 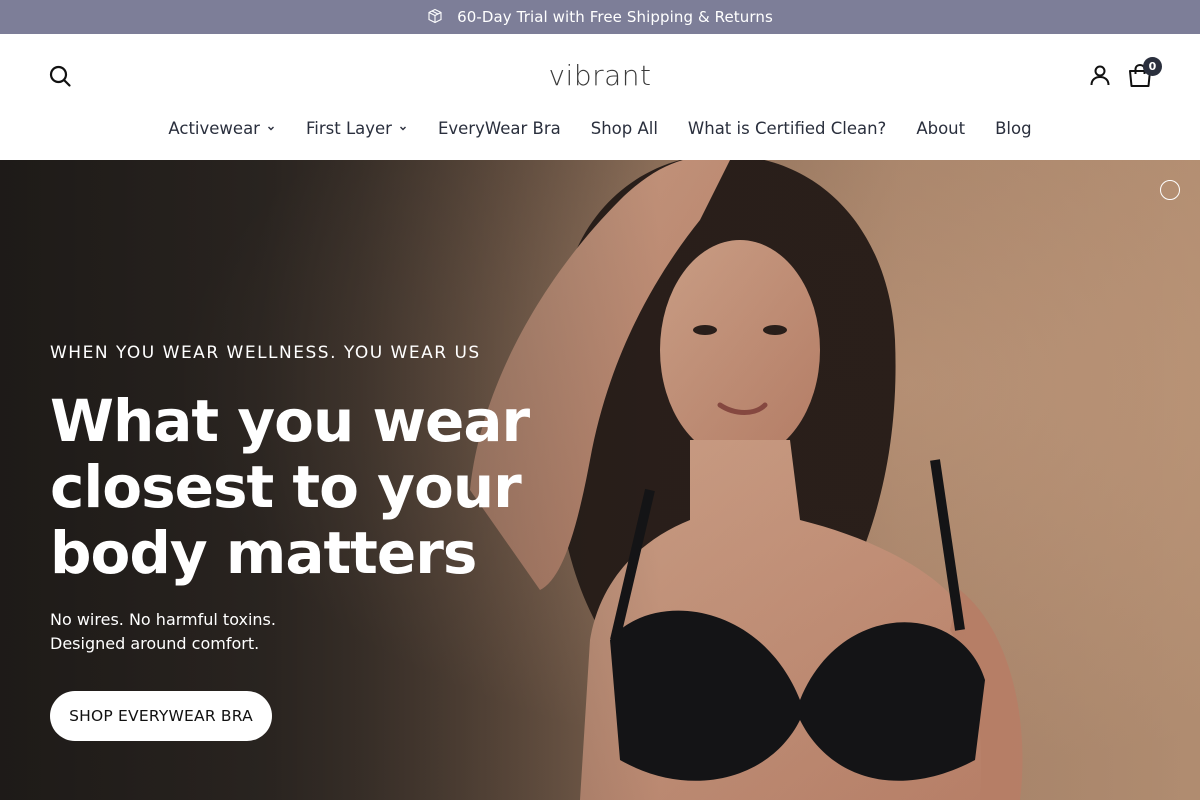 I want to click on nav-item-label: Shop All, so click(x=624, y=128).